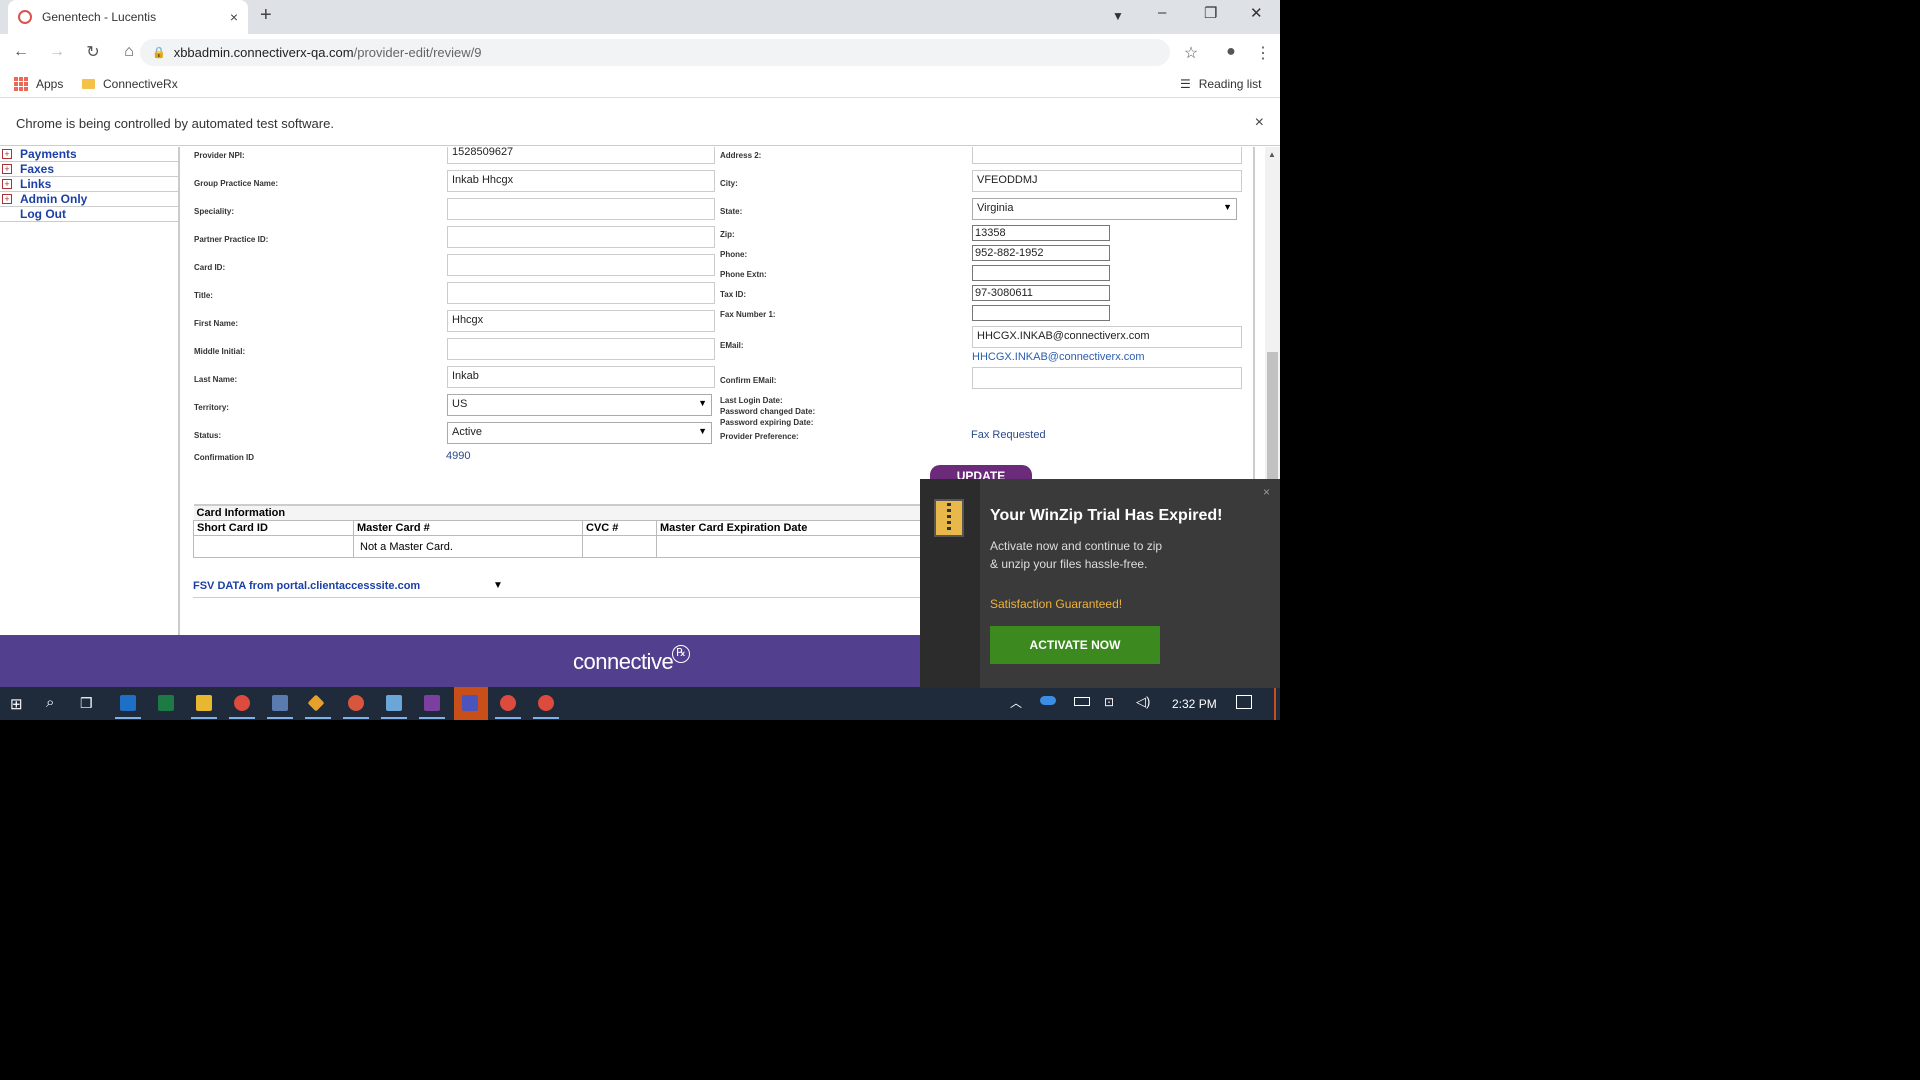  Describe the element at coordinates (38, 84) in the screenshot. I see `bookmark-apps: Apps` at that location.